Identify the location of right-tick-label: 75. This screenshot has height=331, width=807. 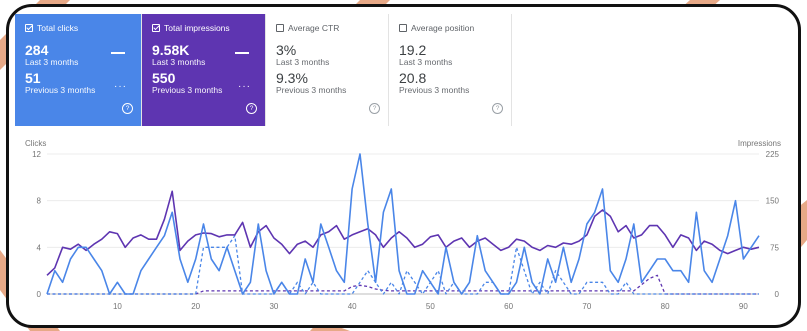
(774, 247).